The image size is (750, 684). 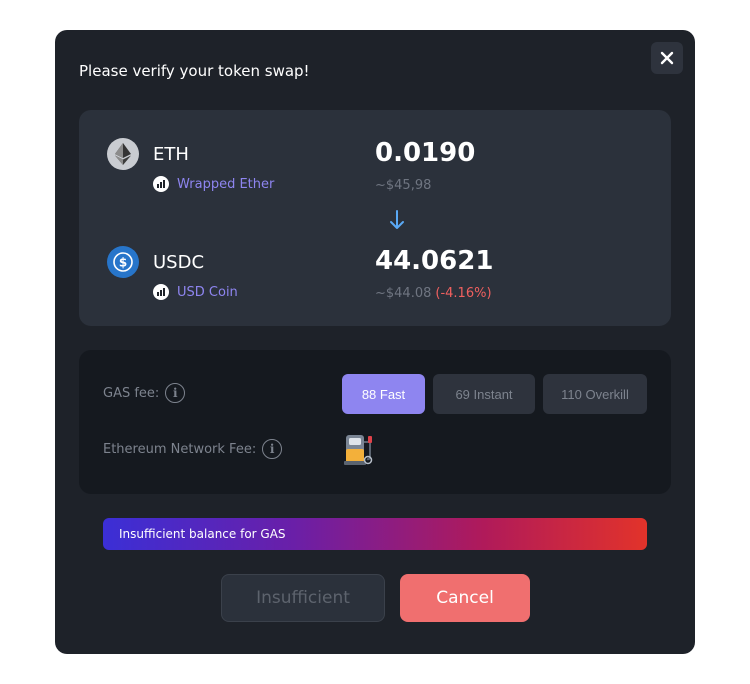 I want to click on modal-title: Please verify your token swap!, so click(x=194, y=71).